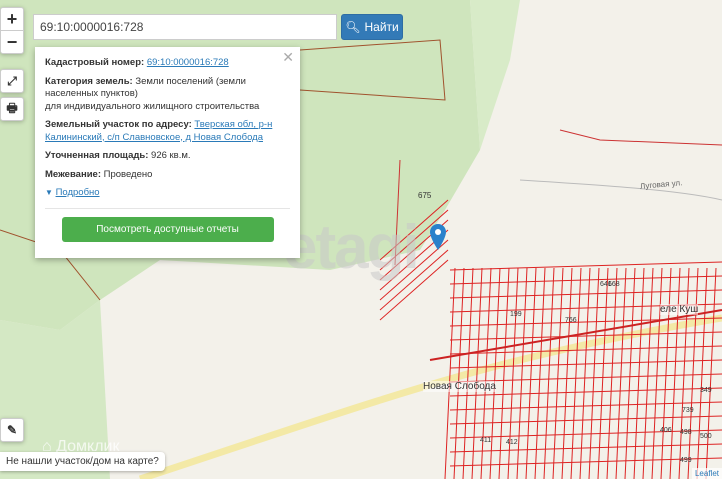  What do you see at coordinates (78, 192) in the screenshot?
I see `details-link: Подробно` at bounding box center [78, 192].